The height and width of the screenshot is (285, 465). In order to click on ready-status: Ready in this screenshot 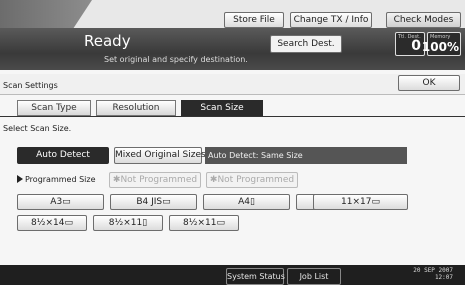, I will do `click(107, 41)`.